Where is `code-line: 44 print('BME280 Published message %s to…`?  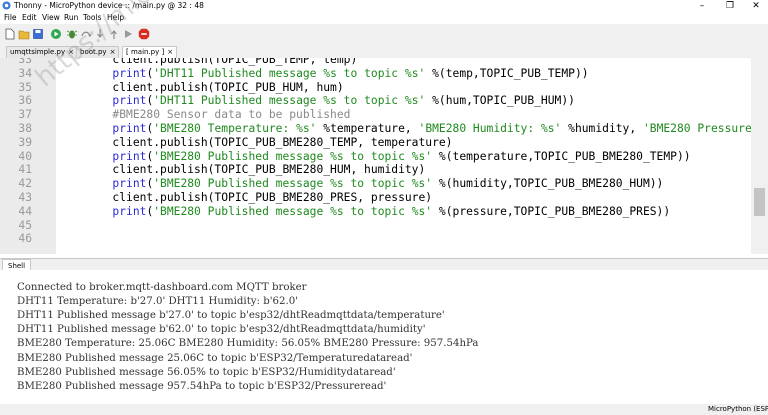 code-line: 44 print('BME280 Published message %s to… is located at coordinates (375, 212).